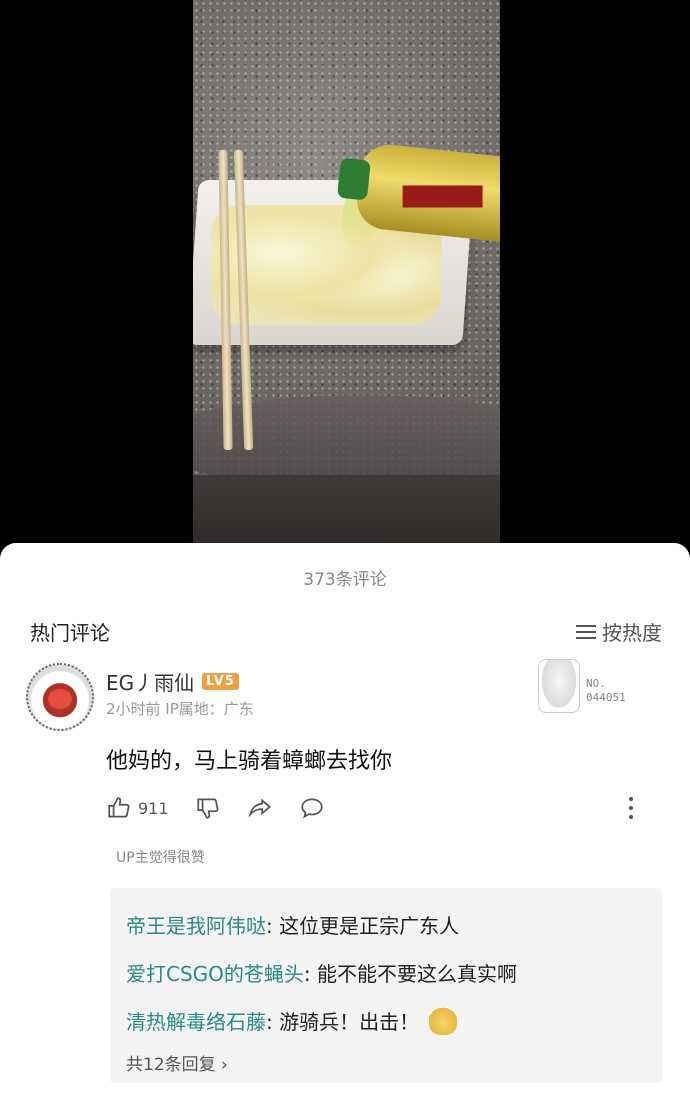  Describe the element at coordinates (220, 681) in the screenshot. I see `level-badge: LV5` at that location.